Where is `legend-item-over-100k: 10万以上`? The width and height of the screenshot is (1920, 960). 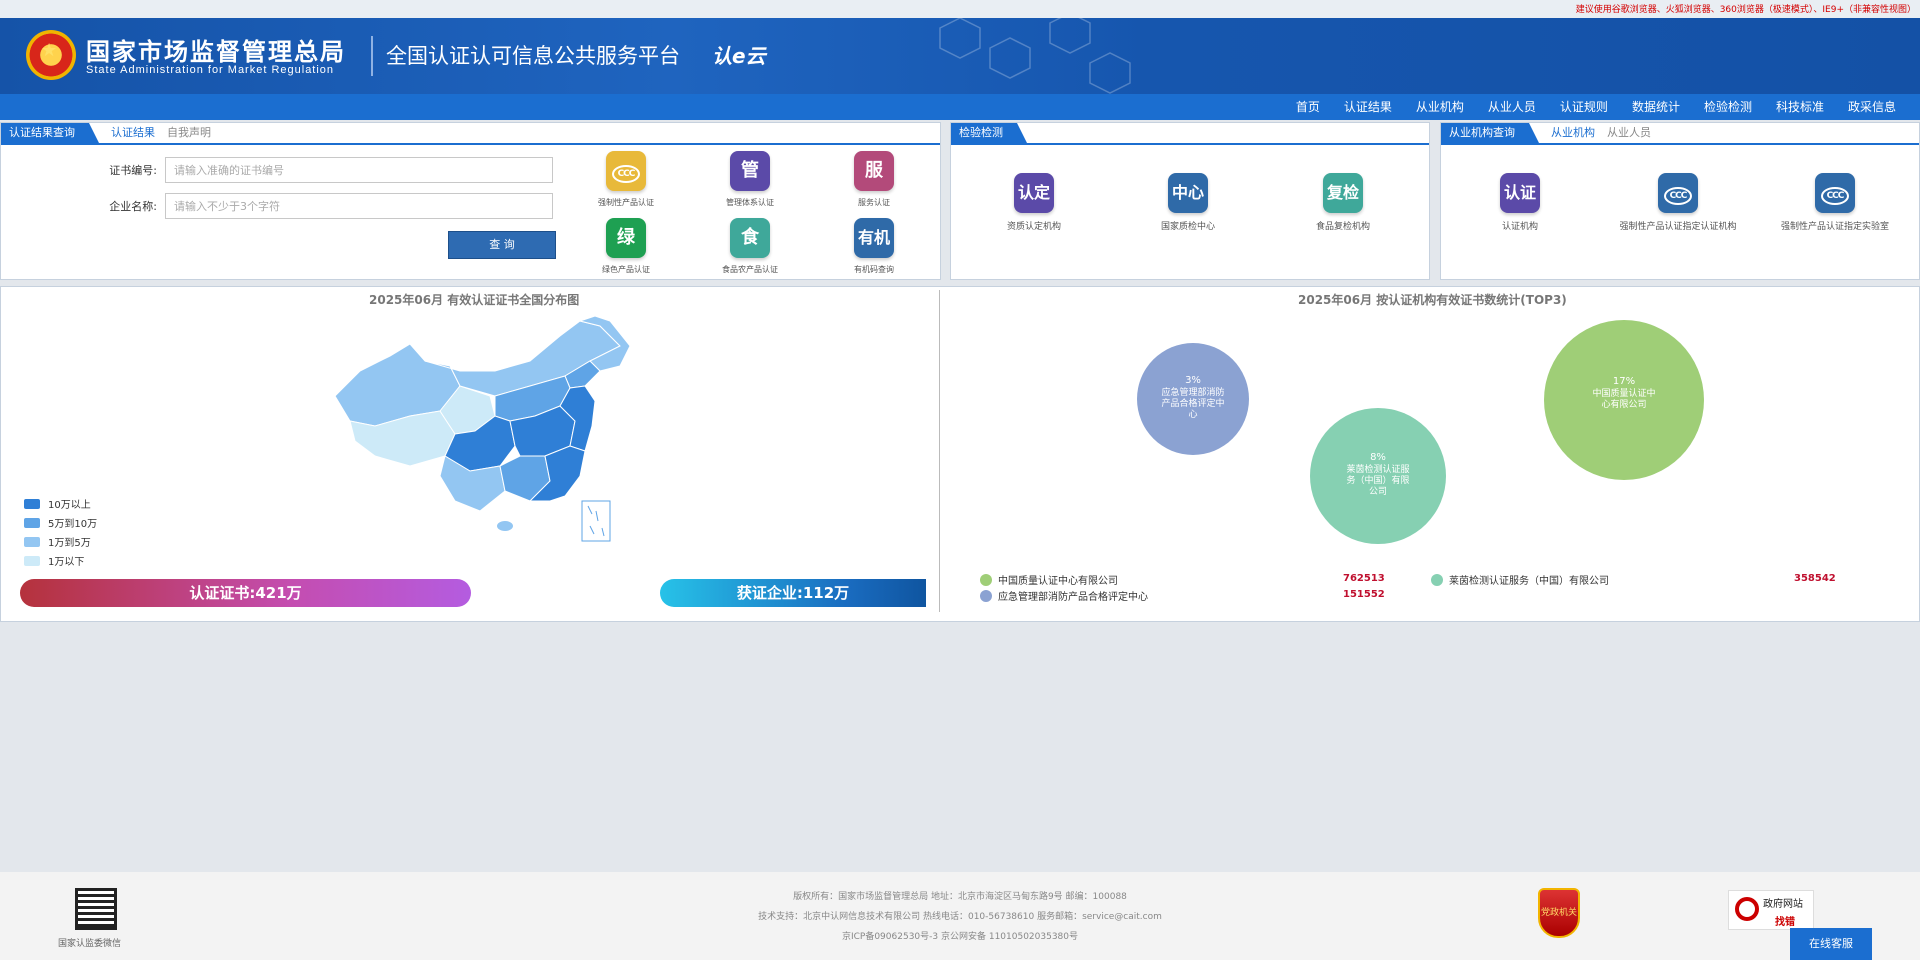
legend-item-over-100k: 10万以上 is located at coordinates (57, 503).